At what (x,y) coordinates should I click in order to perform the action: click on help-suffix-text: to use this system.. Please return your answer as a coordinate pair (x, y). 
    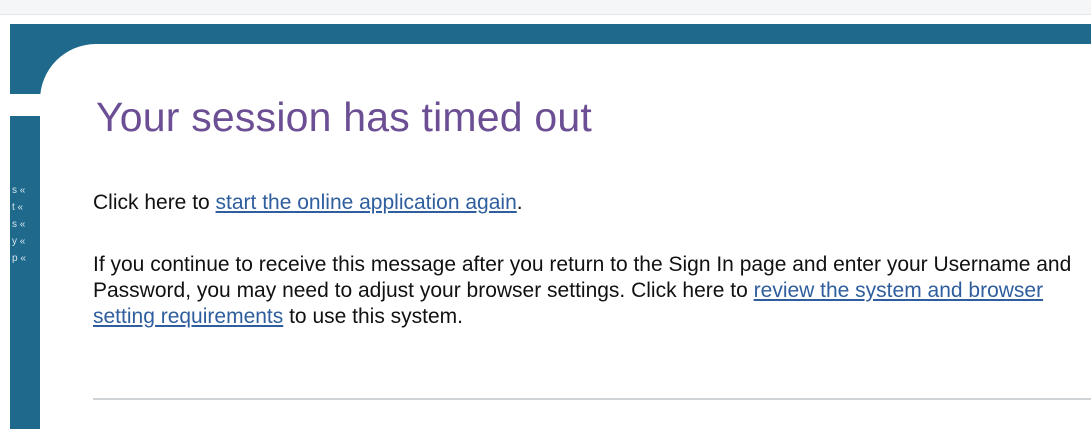
    Looking at the image, I should click on (373, 316).